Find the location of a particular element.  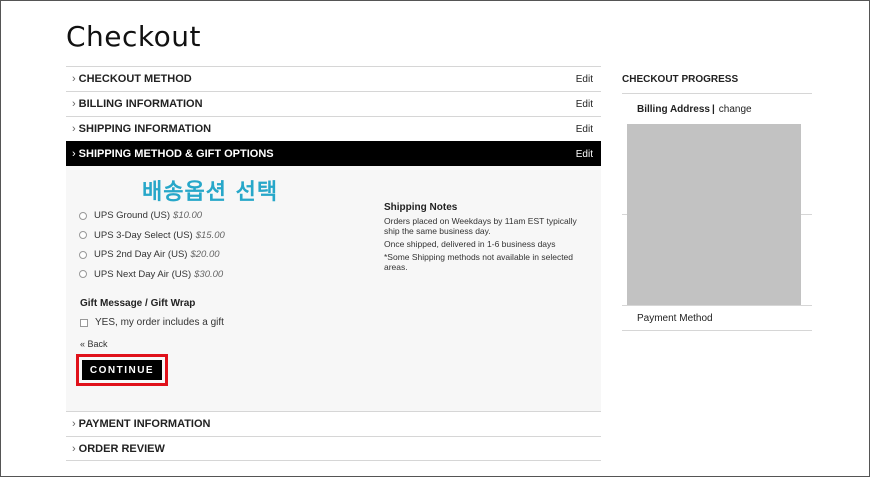

continue-button: CONTINUE is located at coordinates (122, 370).